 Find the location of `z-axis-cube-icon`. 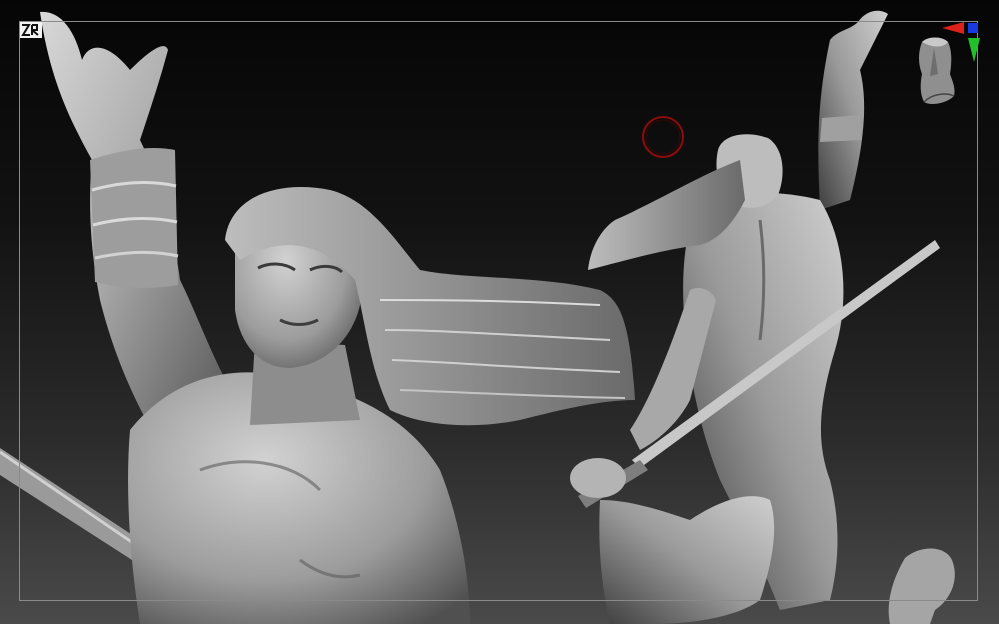

z-axis-cube-icon is located at coordinates (973, 28).